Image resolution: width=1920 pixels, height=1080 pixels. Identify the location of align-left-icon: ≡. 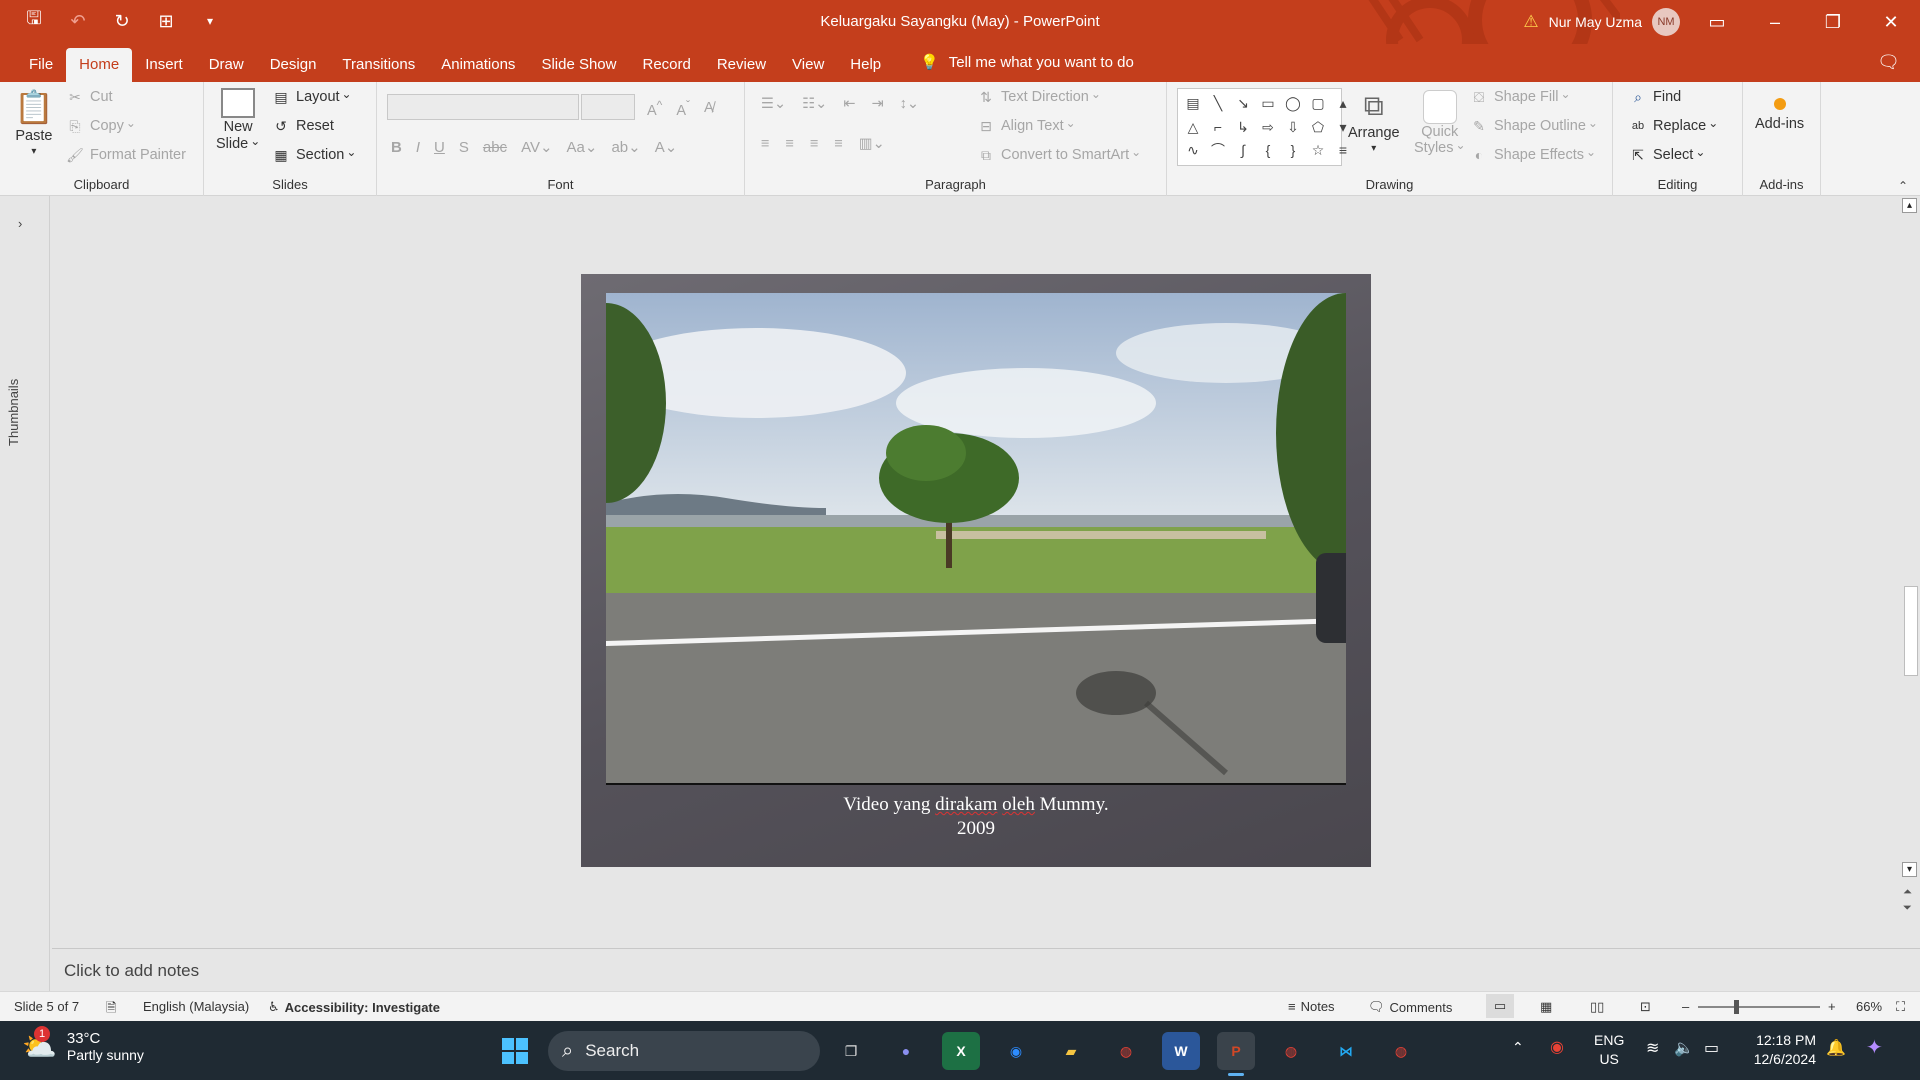
(765, 144).